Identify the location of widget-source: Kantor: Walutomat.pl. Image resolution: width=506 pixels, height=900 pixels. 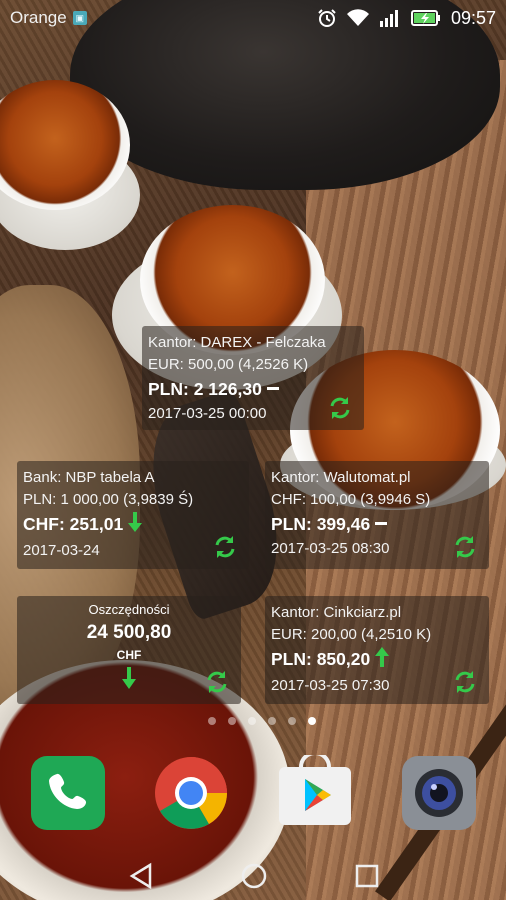
(341, 477).